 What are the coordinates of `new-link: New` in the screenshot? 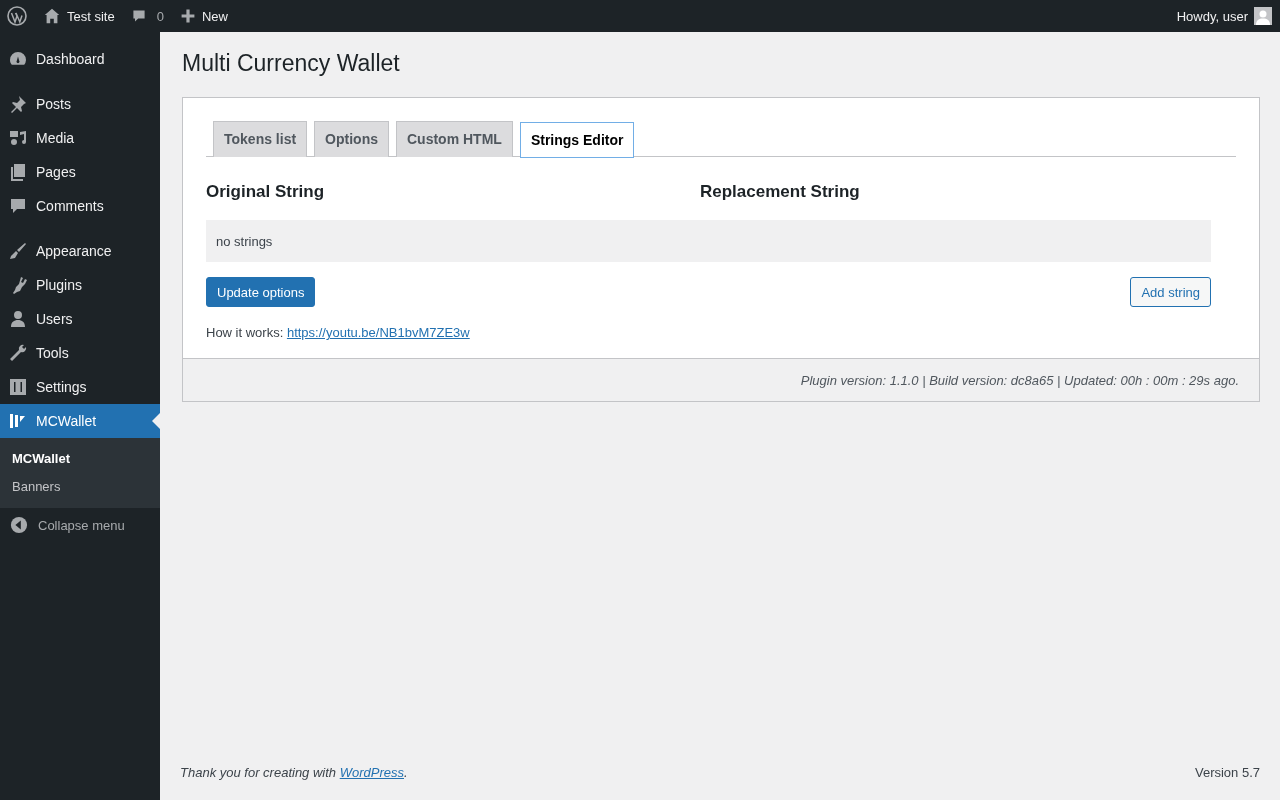 It's located at (203, 16).